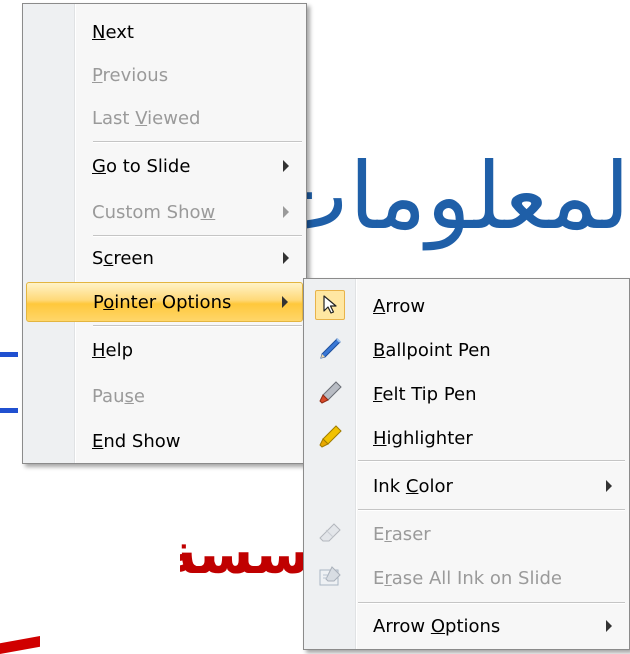 The width and height of the screenshot is (630, 654). I want to click on menu-item-label: Screen, so click(123, 258).